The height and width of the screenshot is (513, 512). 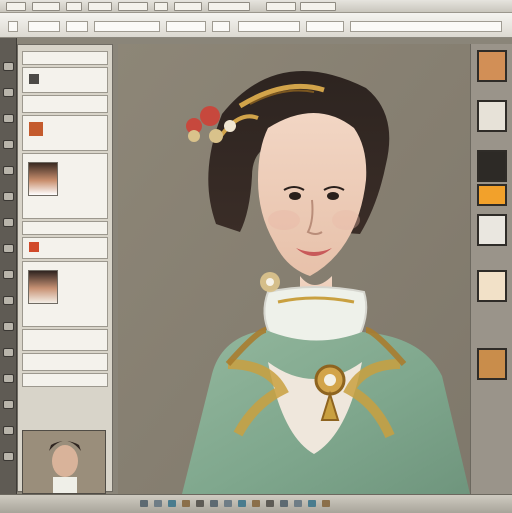 I want to click on status-bar, so click(x=256, y=503).